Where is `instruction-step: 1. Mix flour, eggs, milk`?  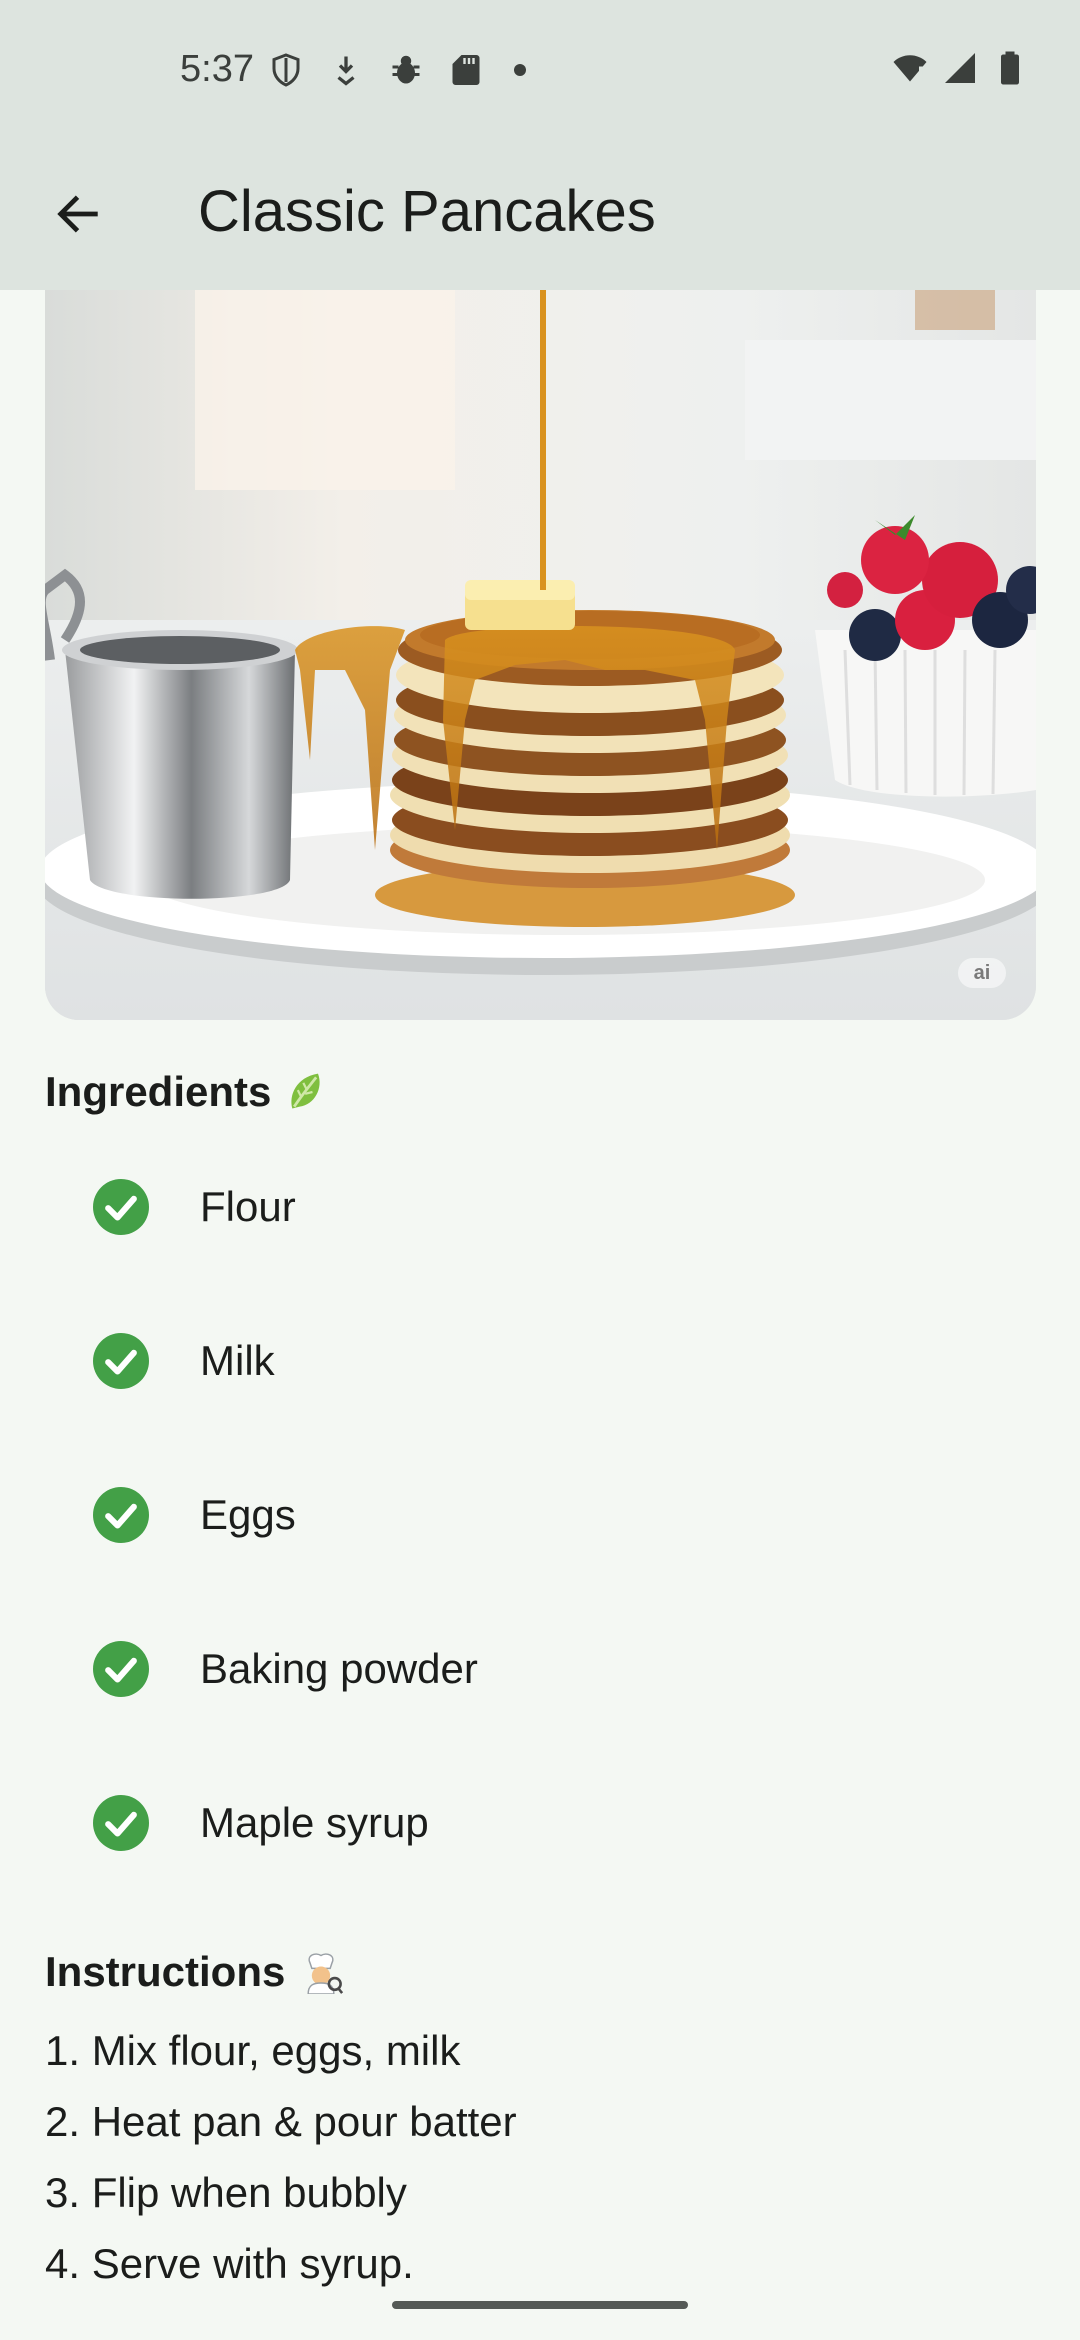
instruction-step: 1. Mix flour, eggs, milk is located at coordinates (253, 2050).